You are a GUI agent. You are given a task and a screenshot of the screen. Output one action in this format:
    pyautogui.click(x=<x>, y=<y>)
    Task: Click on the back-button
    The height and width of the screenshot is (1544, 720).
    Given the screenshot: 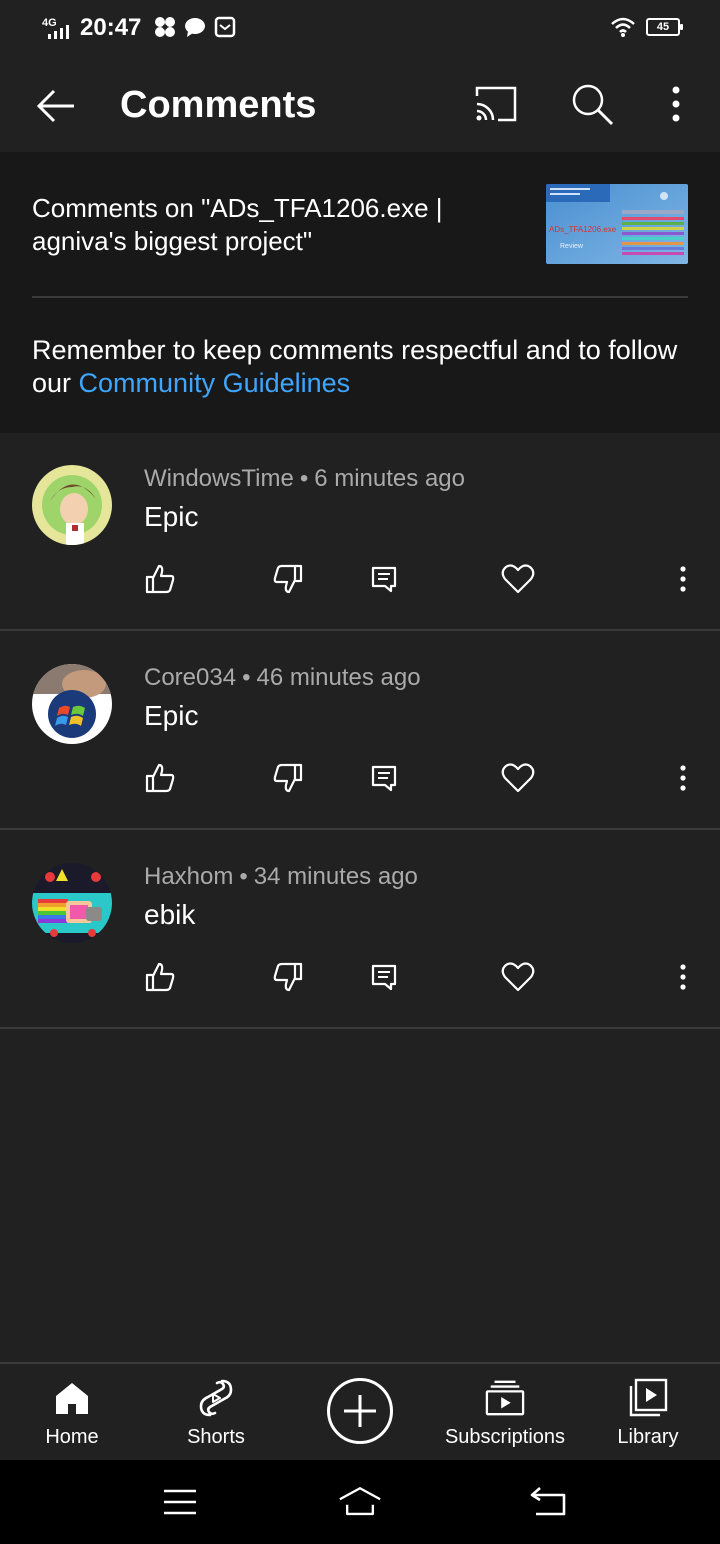 What is the action you would take?
    pyautogui.click(x=56, y=106)
    